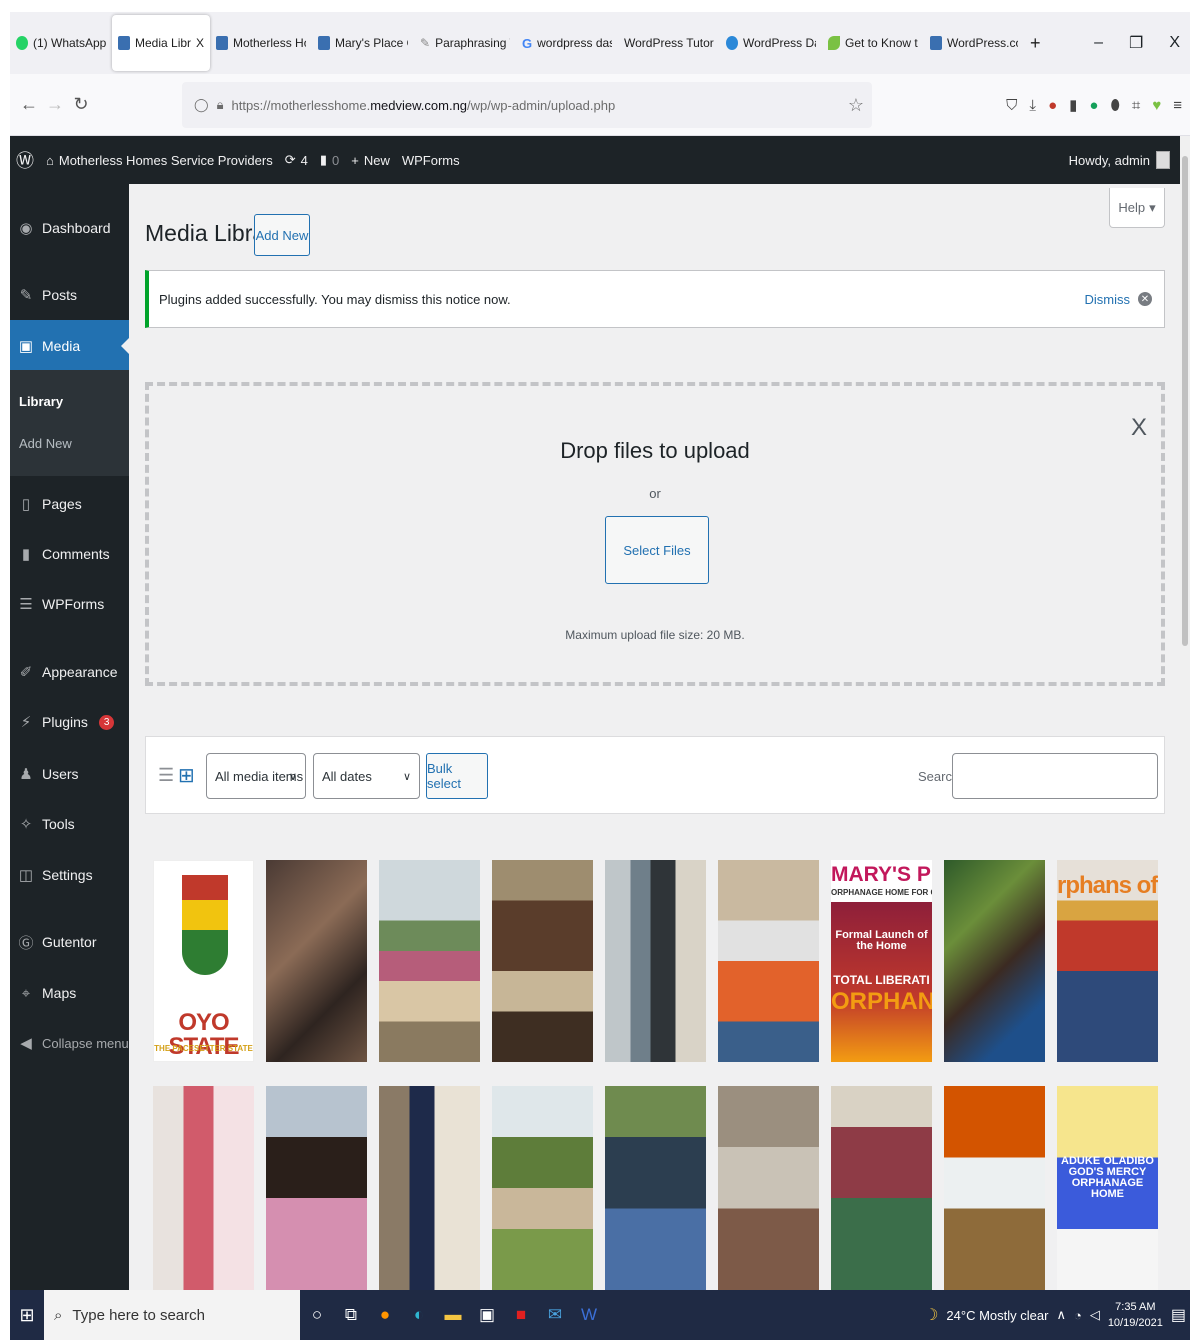 Image resolution: width=1190 pixels, height=1340 pixels. What do you see at coordinates (161, 43) in the screenshot?
I see `tab-media-library: Media Library ‹ X` at bounding box center [161, 43].